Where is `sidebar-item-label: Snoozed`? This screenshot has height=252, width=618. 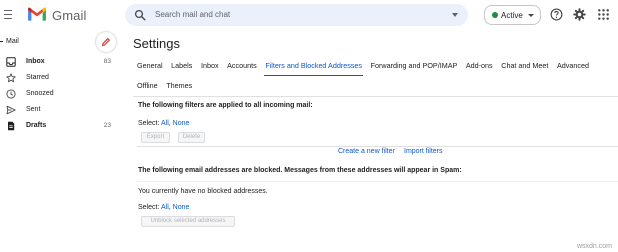 sidebar-item-label: Snoozed is located at coordinates (40, 93).